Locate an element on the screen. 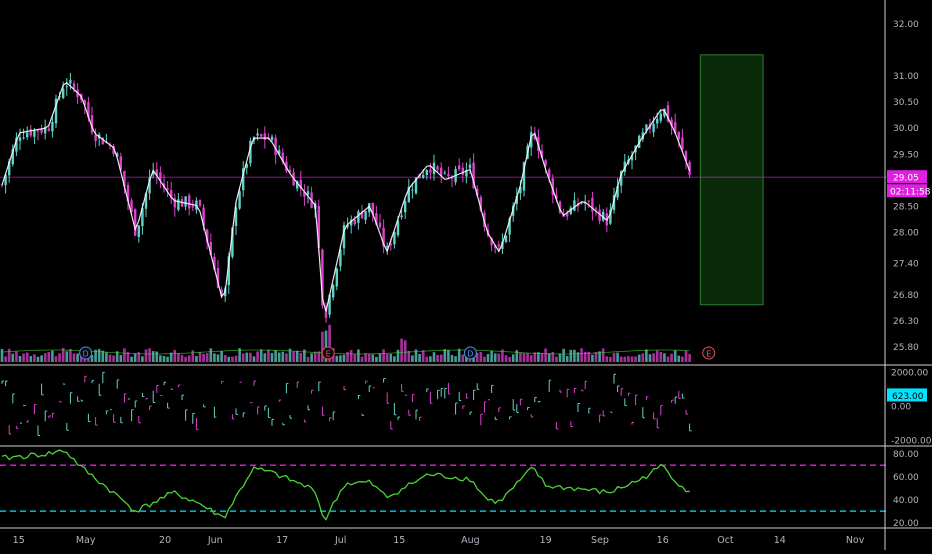  projection-box is located at coordinates (731, 180).